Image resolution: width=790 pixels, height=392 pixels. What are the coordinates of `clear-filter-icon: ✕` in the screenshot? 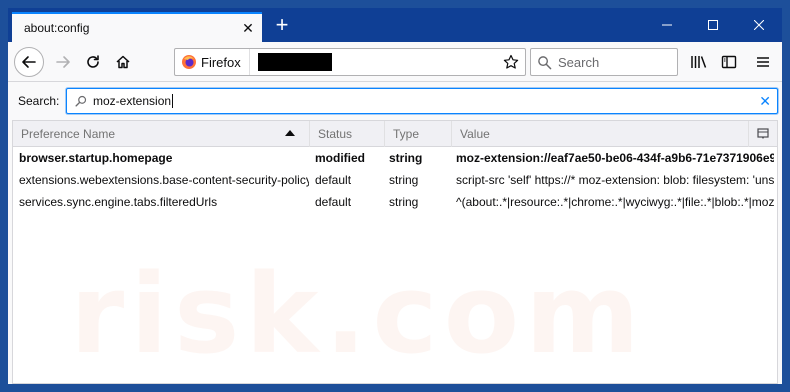 It's located at (765, 101).